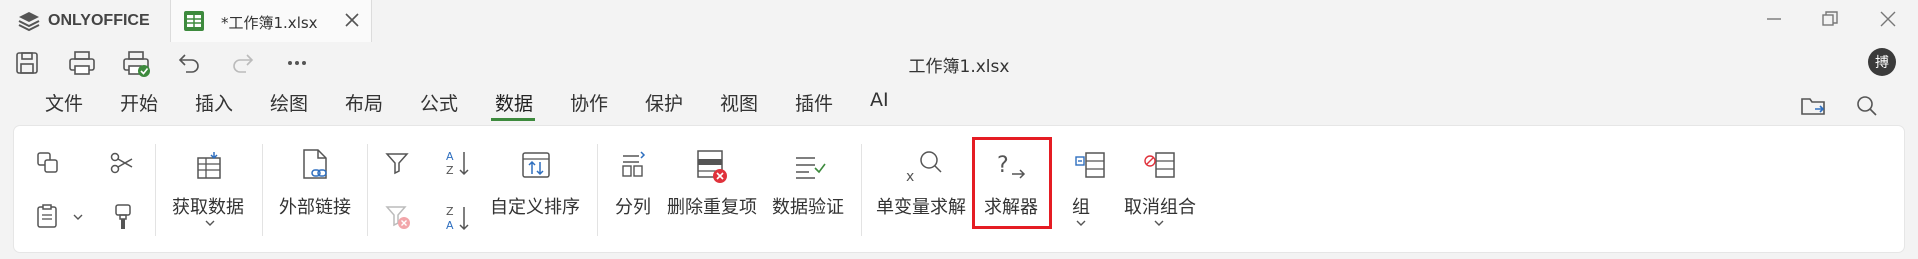  What do you see at coordinates (29, 22) in the screenshot?
I see `onlyoffice-logo-icon` at bounding box center [29, 22].